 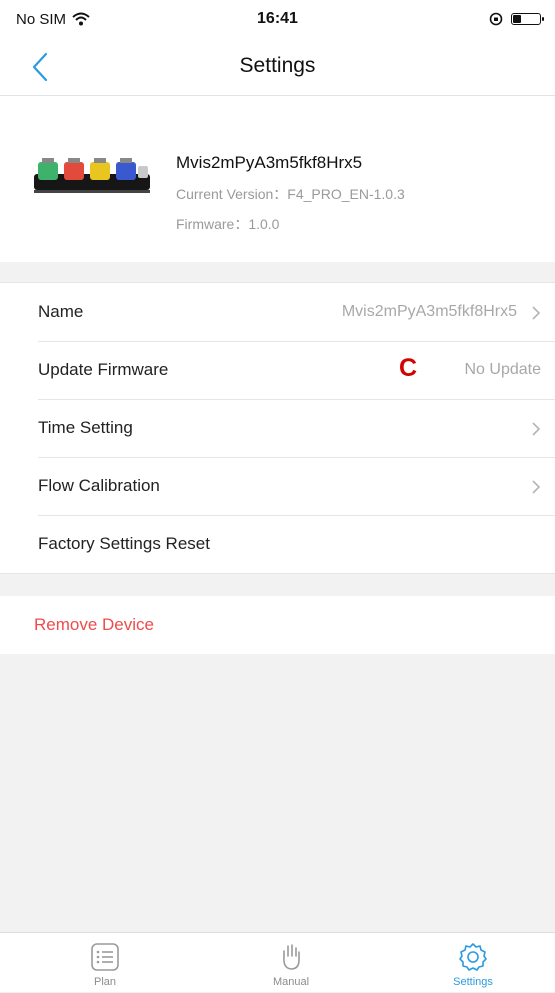 What do you see at coordinates (473, 982) in the screenshot?
I see `tab-label: Settings` at bounding box center [473, 982].